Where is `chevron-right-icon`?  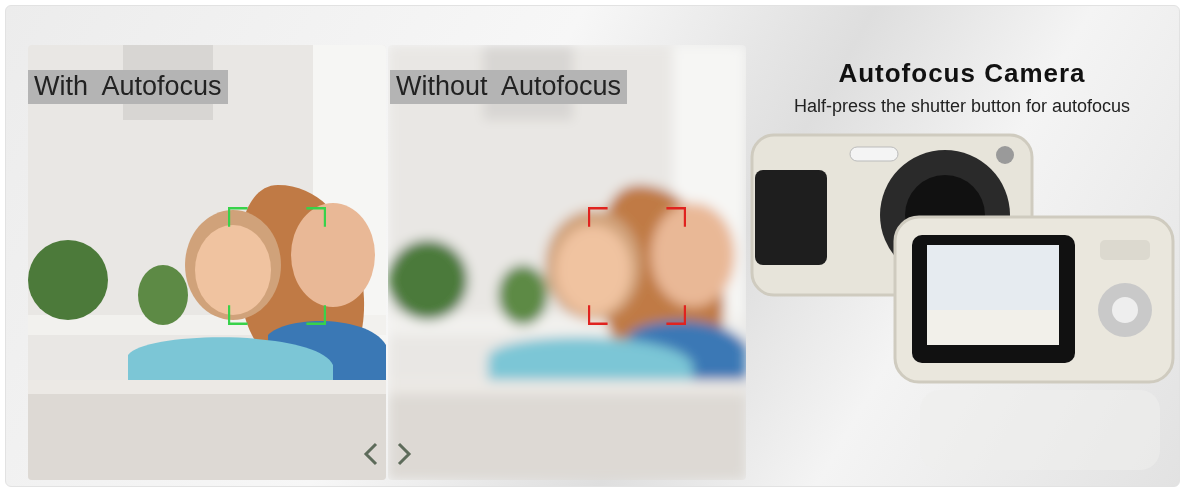
chevron-right-icon is located at coordinates (404, 454).